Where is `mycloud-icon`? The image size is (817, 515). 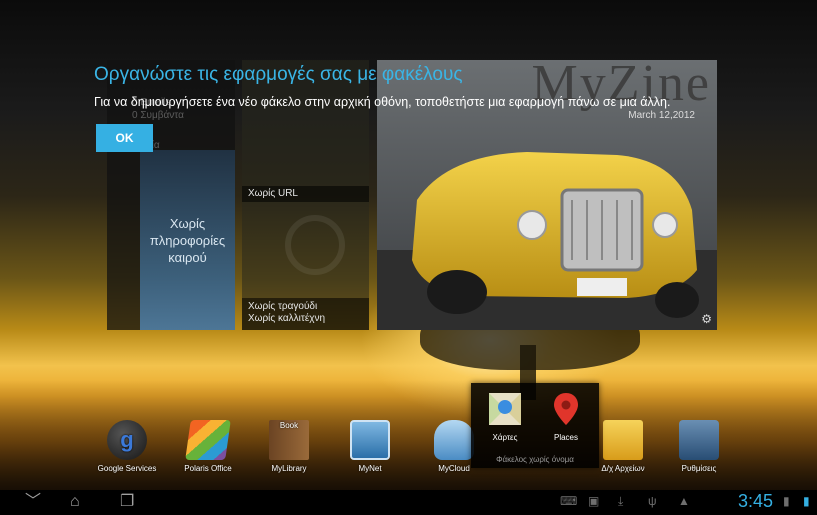 mycloud-icon is located at coordinates (454, 440).